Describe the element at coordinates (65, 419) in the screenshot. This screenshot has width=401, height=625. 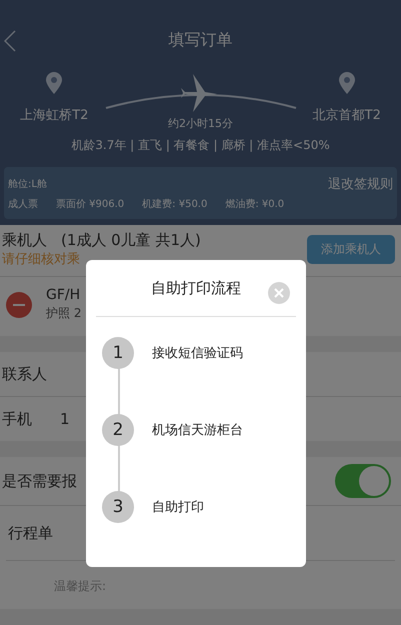
I see `field-value: 1` at that location.